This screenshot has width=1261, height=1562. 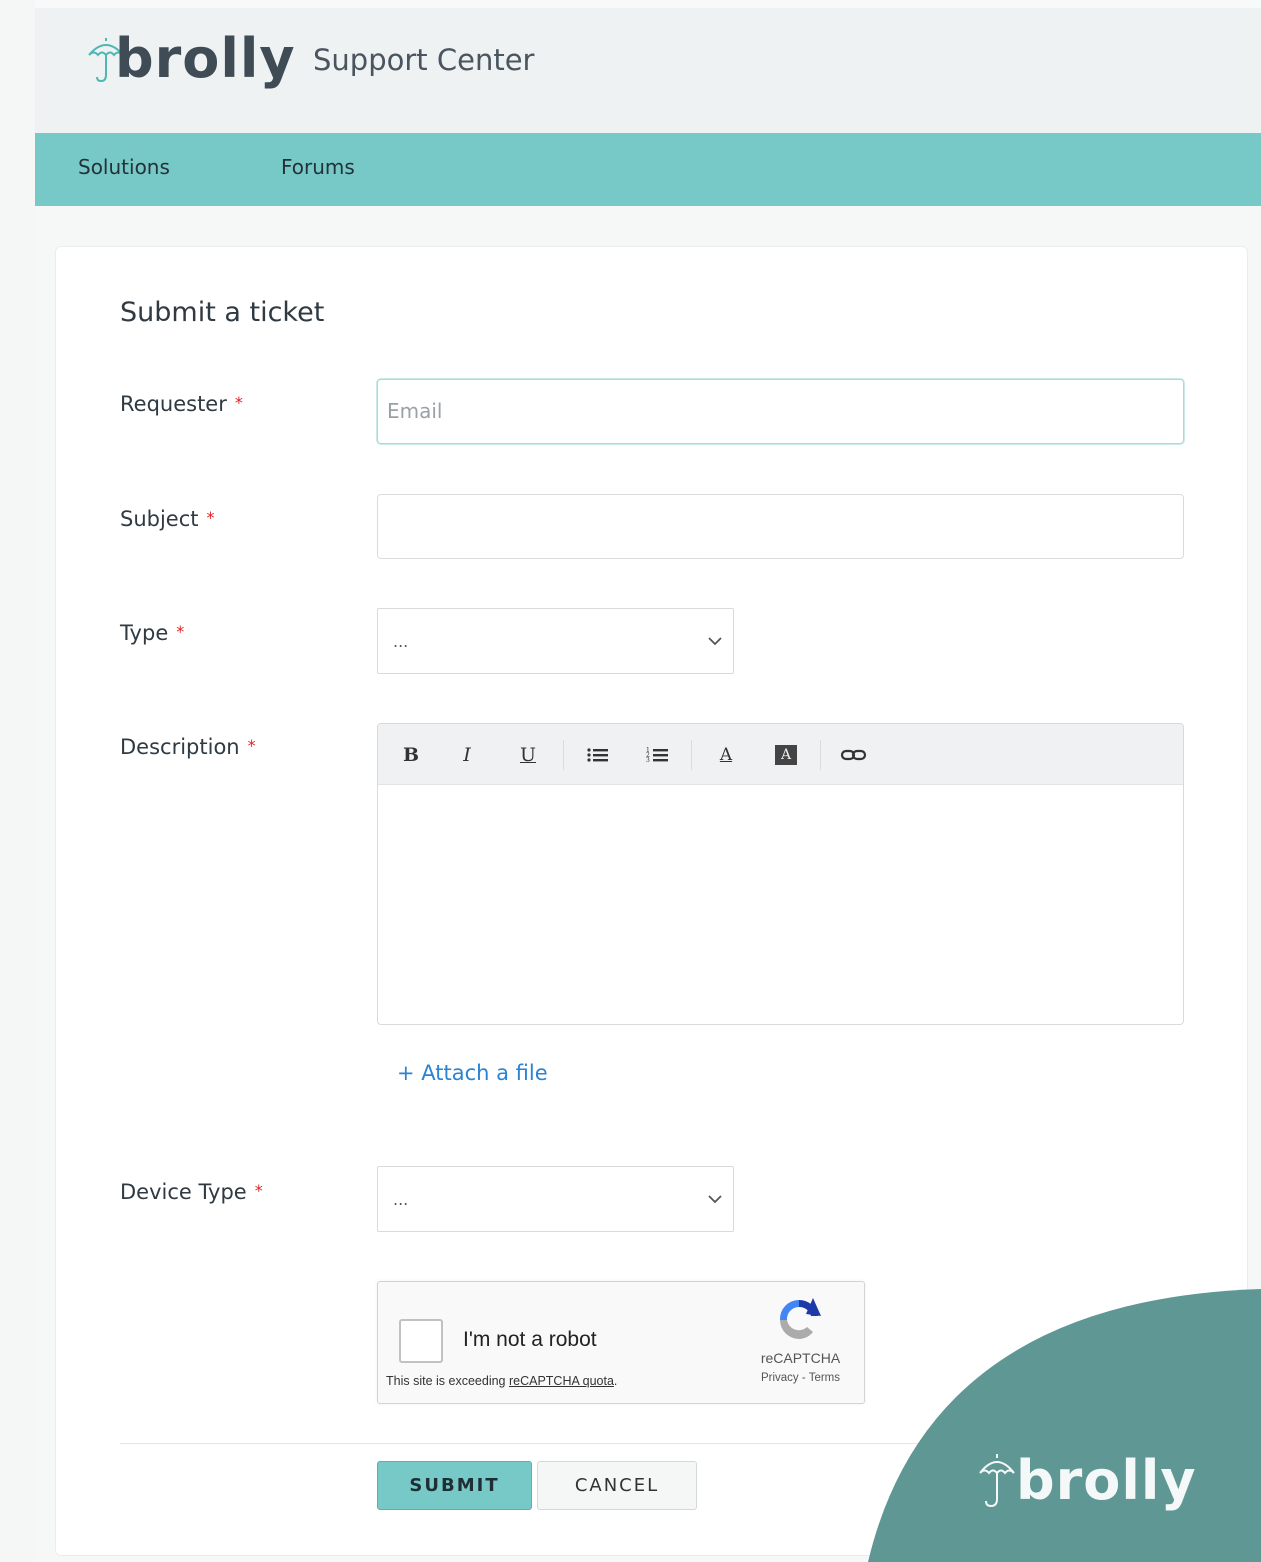 What do you see at coordinates (530, 1339) in the screenshot?
I see `recaptcha-label: I'm not a robot` at bounding box center [530, 1339].